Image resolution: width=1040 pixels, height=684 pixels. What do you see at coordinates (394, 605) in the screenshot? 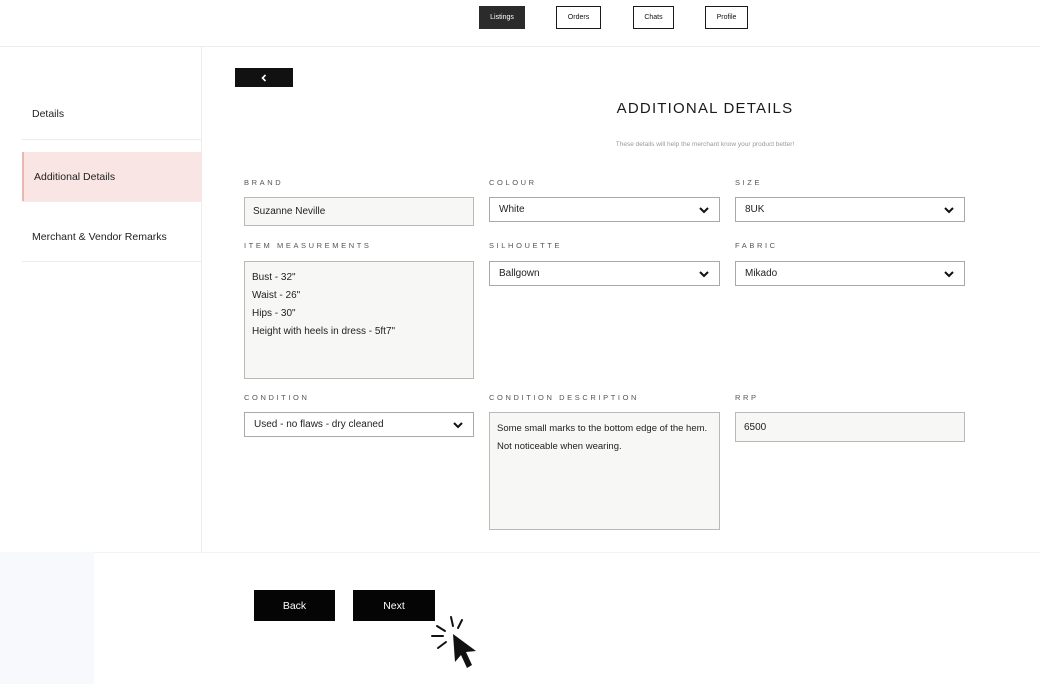
I see `next-button: Next` at bounding box center [394, 605].